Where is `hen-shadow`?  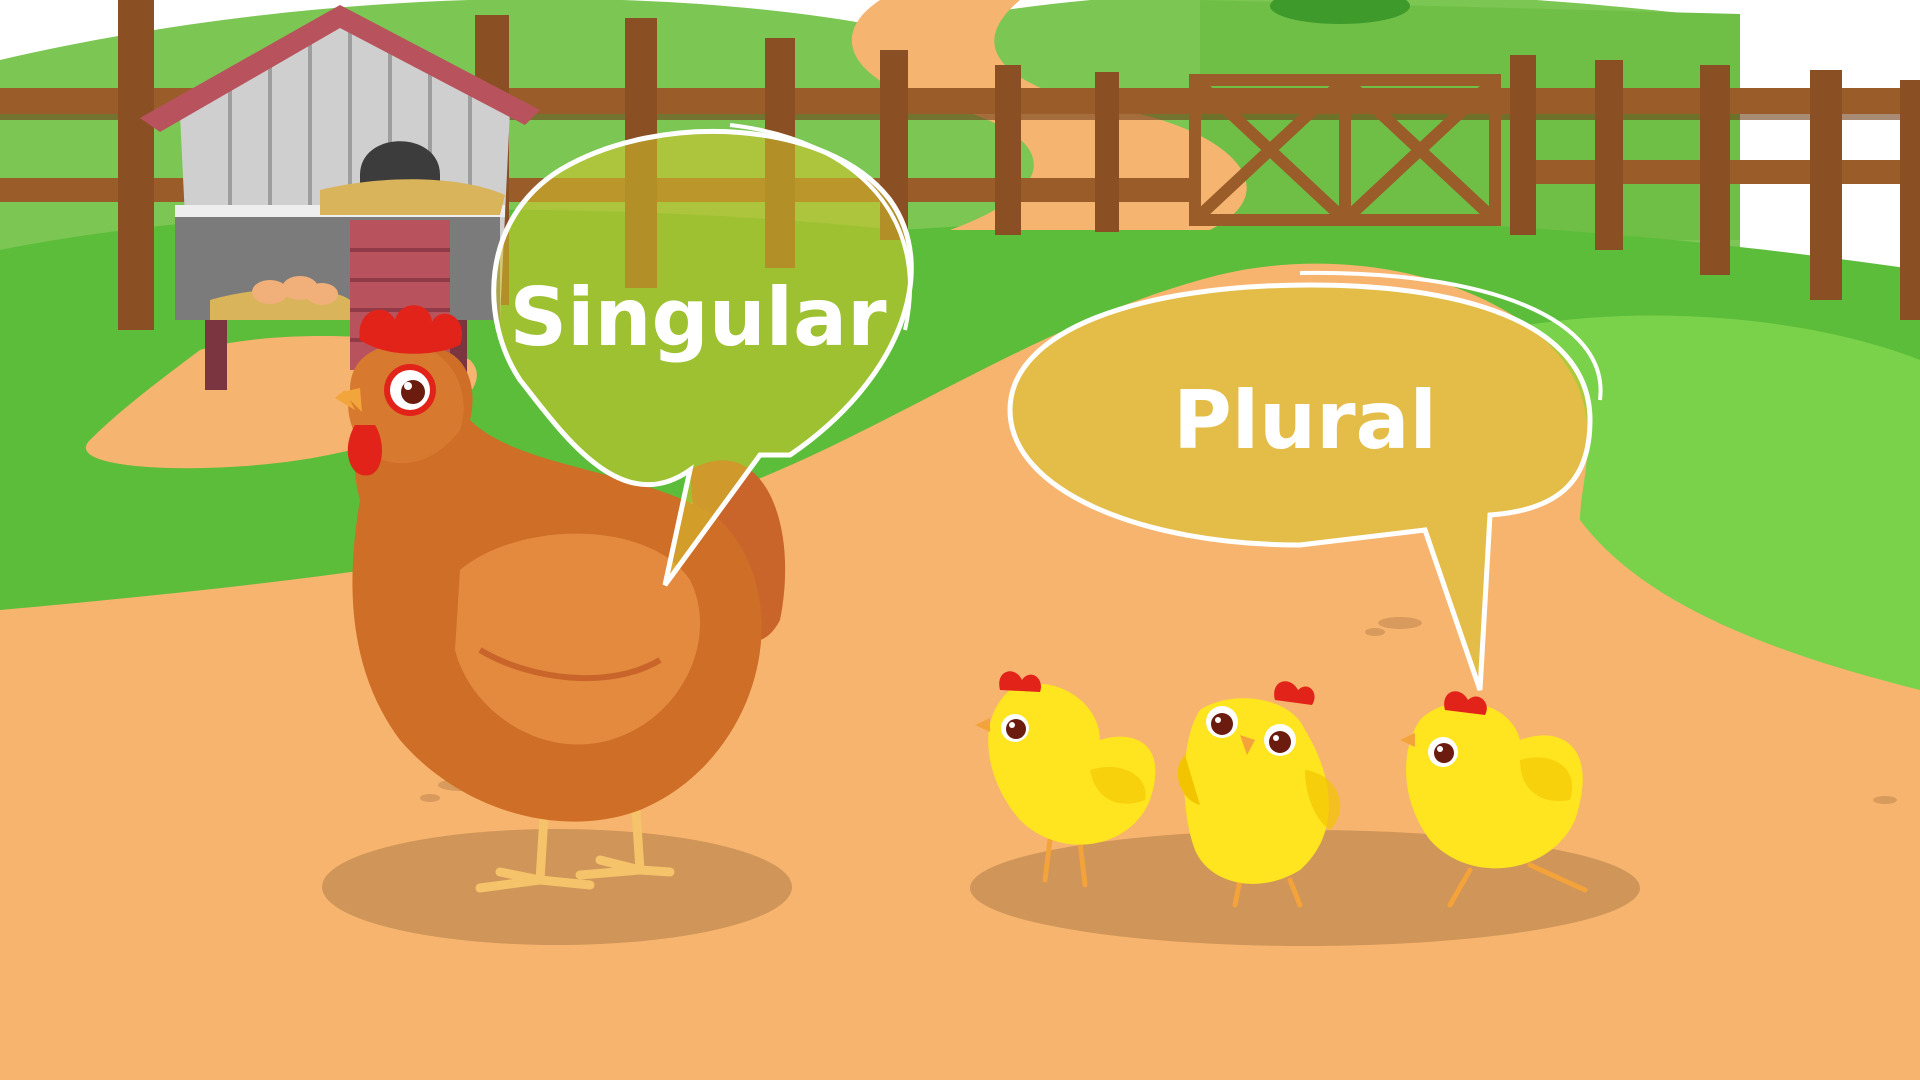
hen-shadow is located at coordinates (557, 887).